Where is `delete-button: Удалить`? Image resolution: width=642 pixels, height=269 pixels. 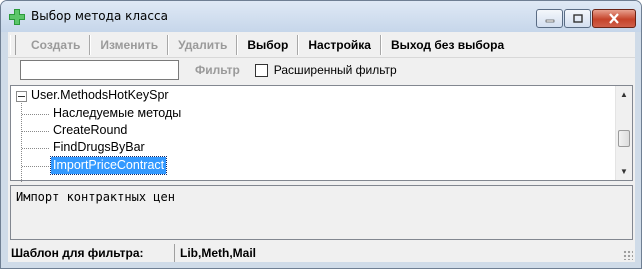
delete-button: Удалить is located at coordinates (202, 45).